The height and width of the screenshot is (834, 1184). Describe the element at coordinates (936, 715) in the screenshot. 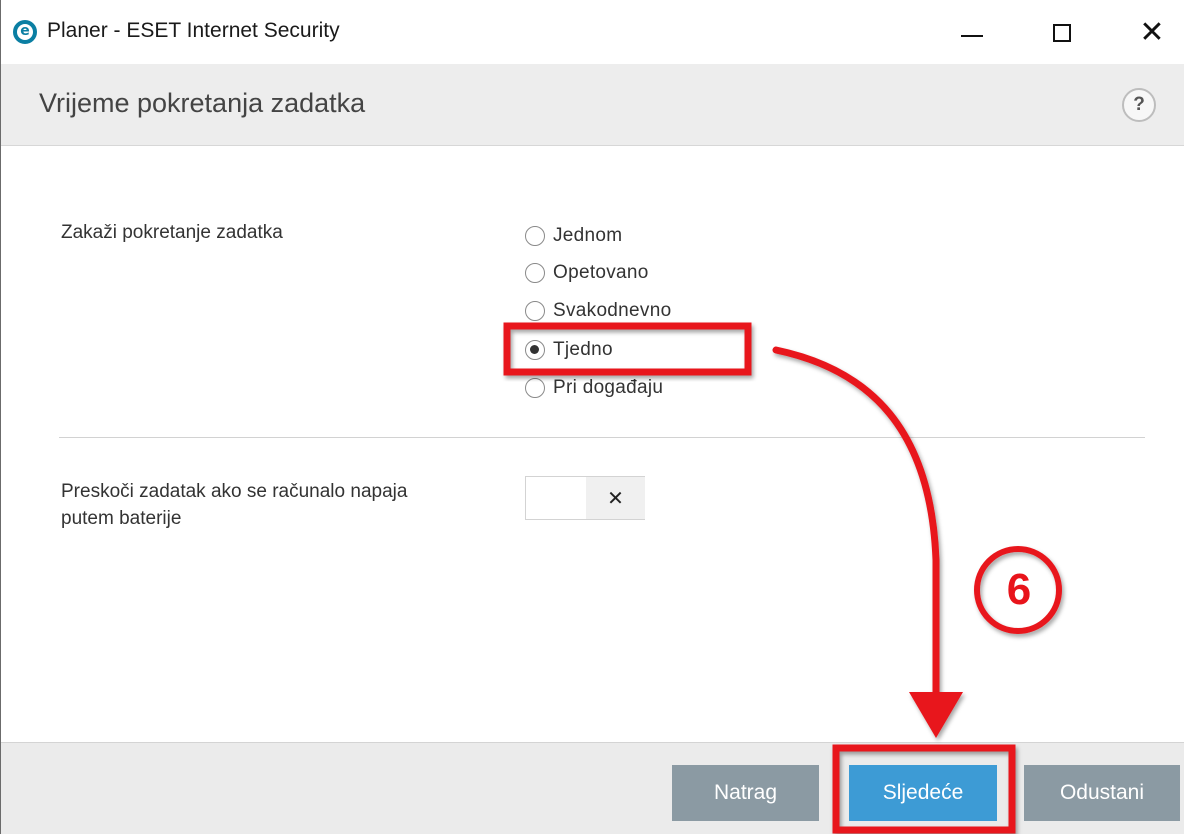

I see `annotation-arrowhead` at that location.